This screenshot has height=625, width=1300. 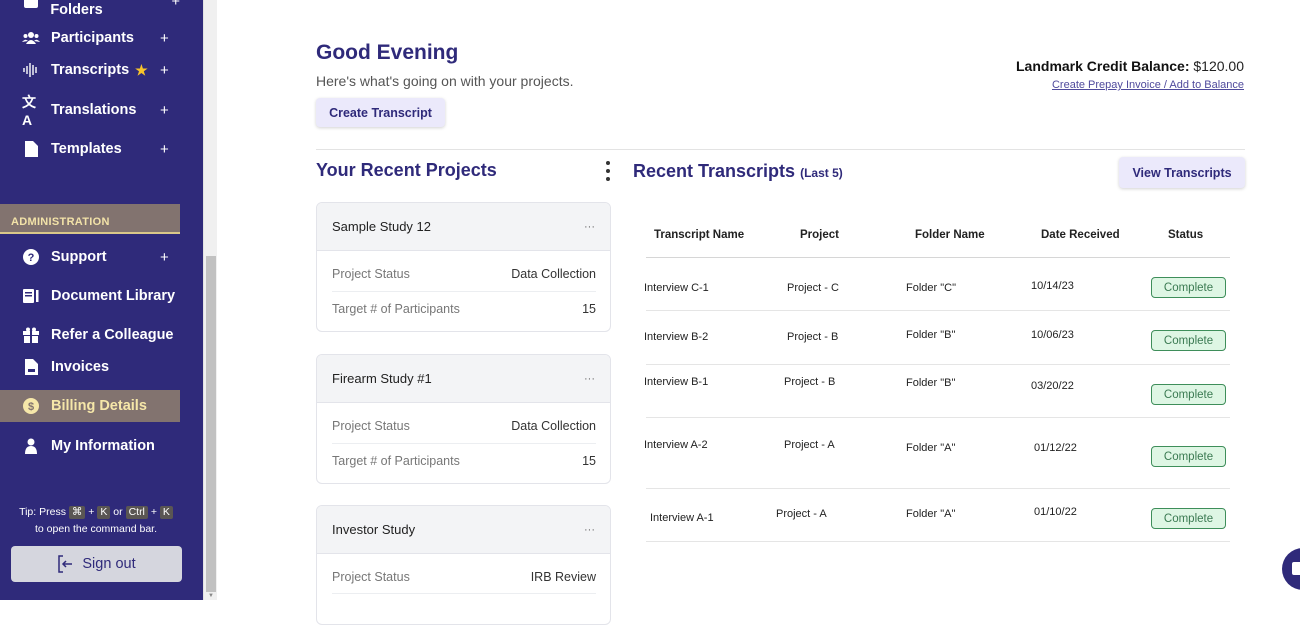 I want to click on column-header-date-received: Date Received, so click(x=1080, y=235).